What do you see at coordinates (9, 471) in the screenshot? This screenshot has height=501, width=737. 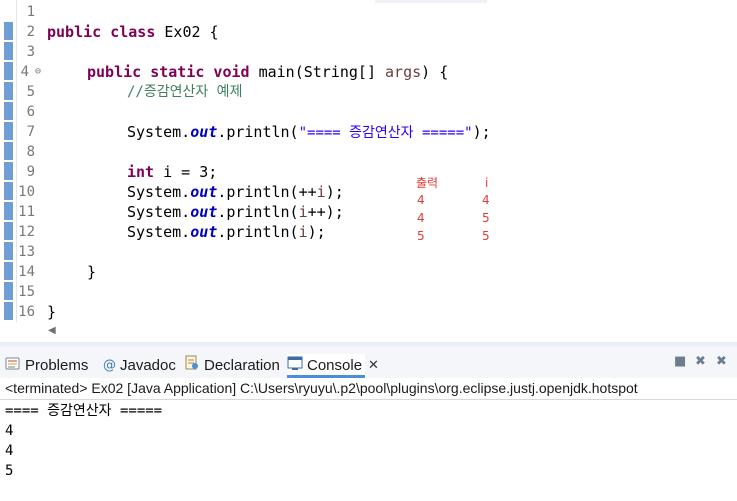 I see `console-output-line: 5` at bounding box center [9, 471].